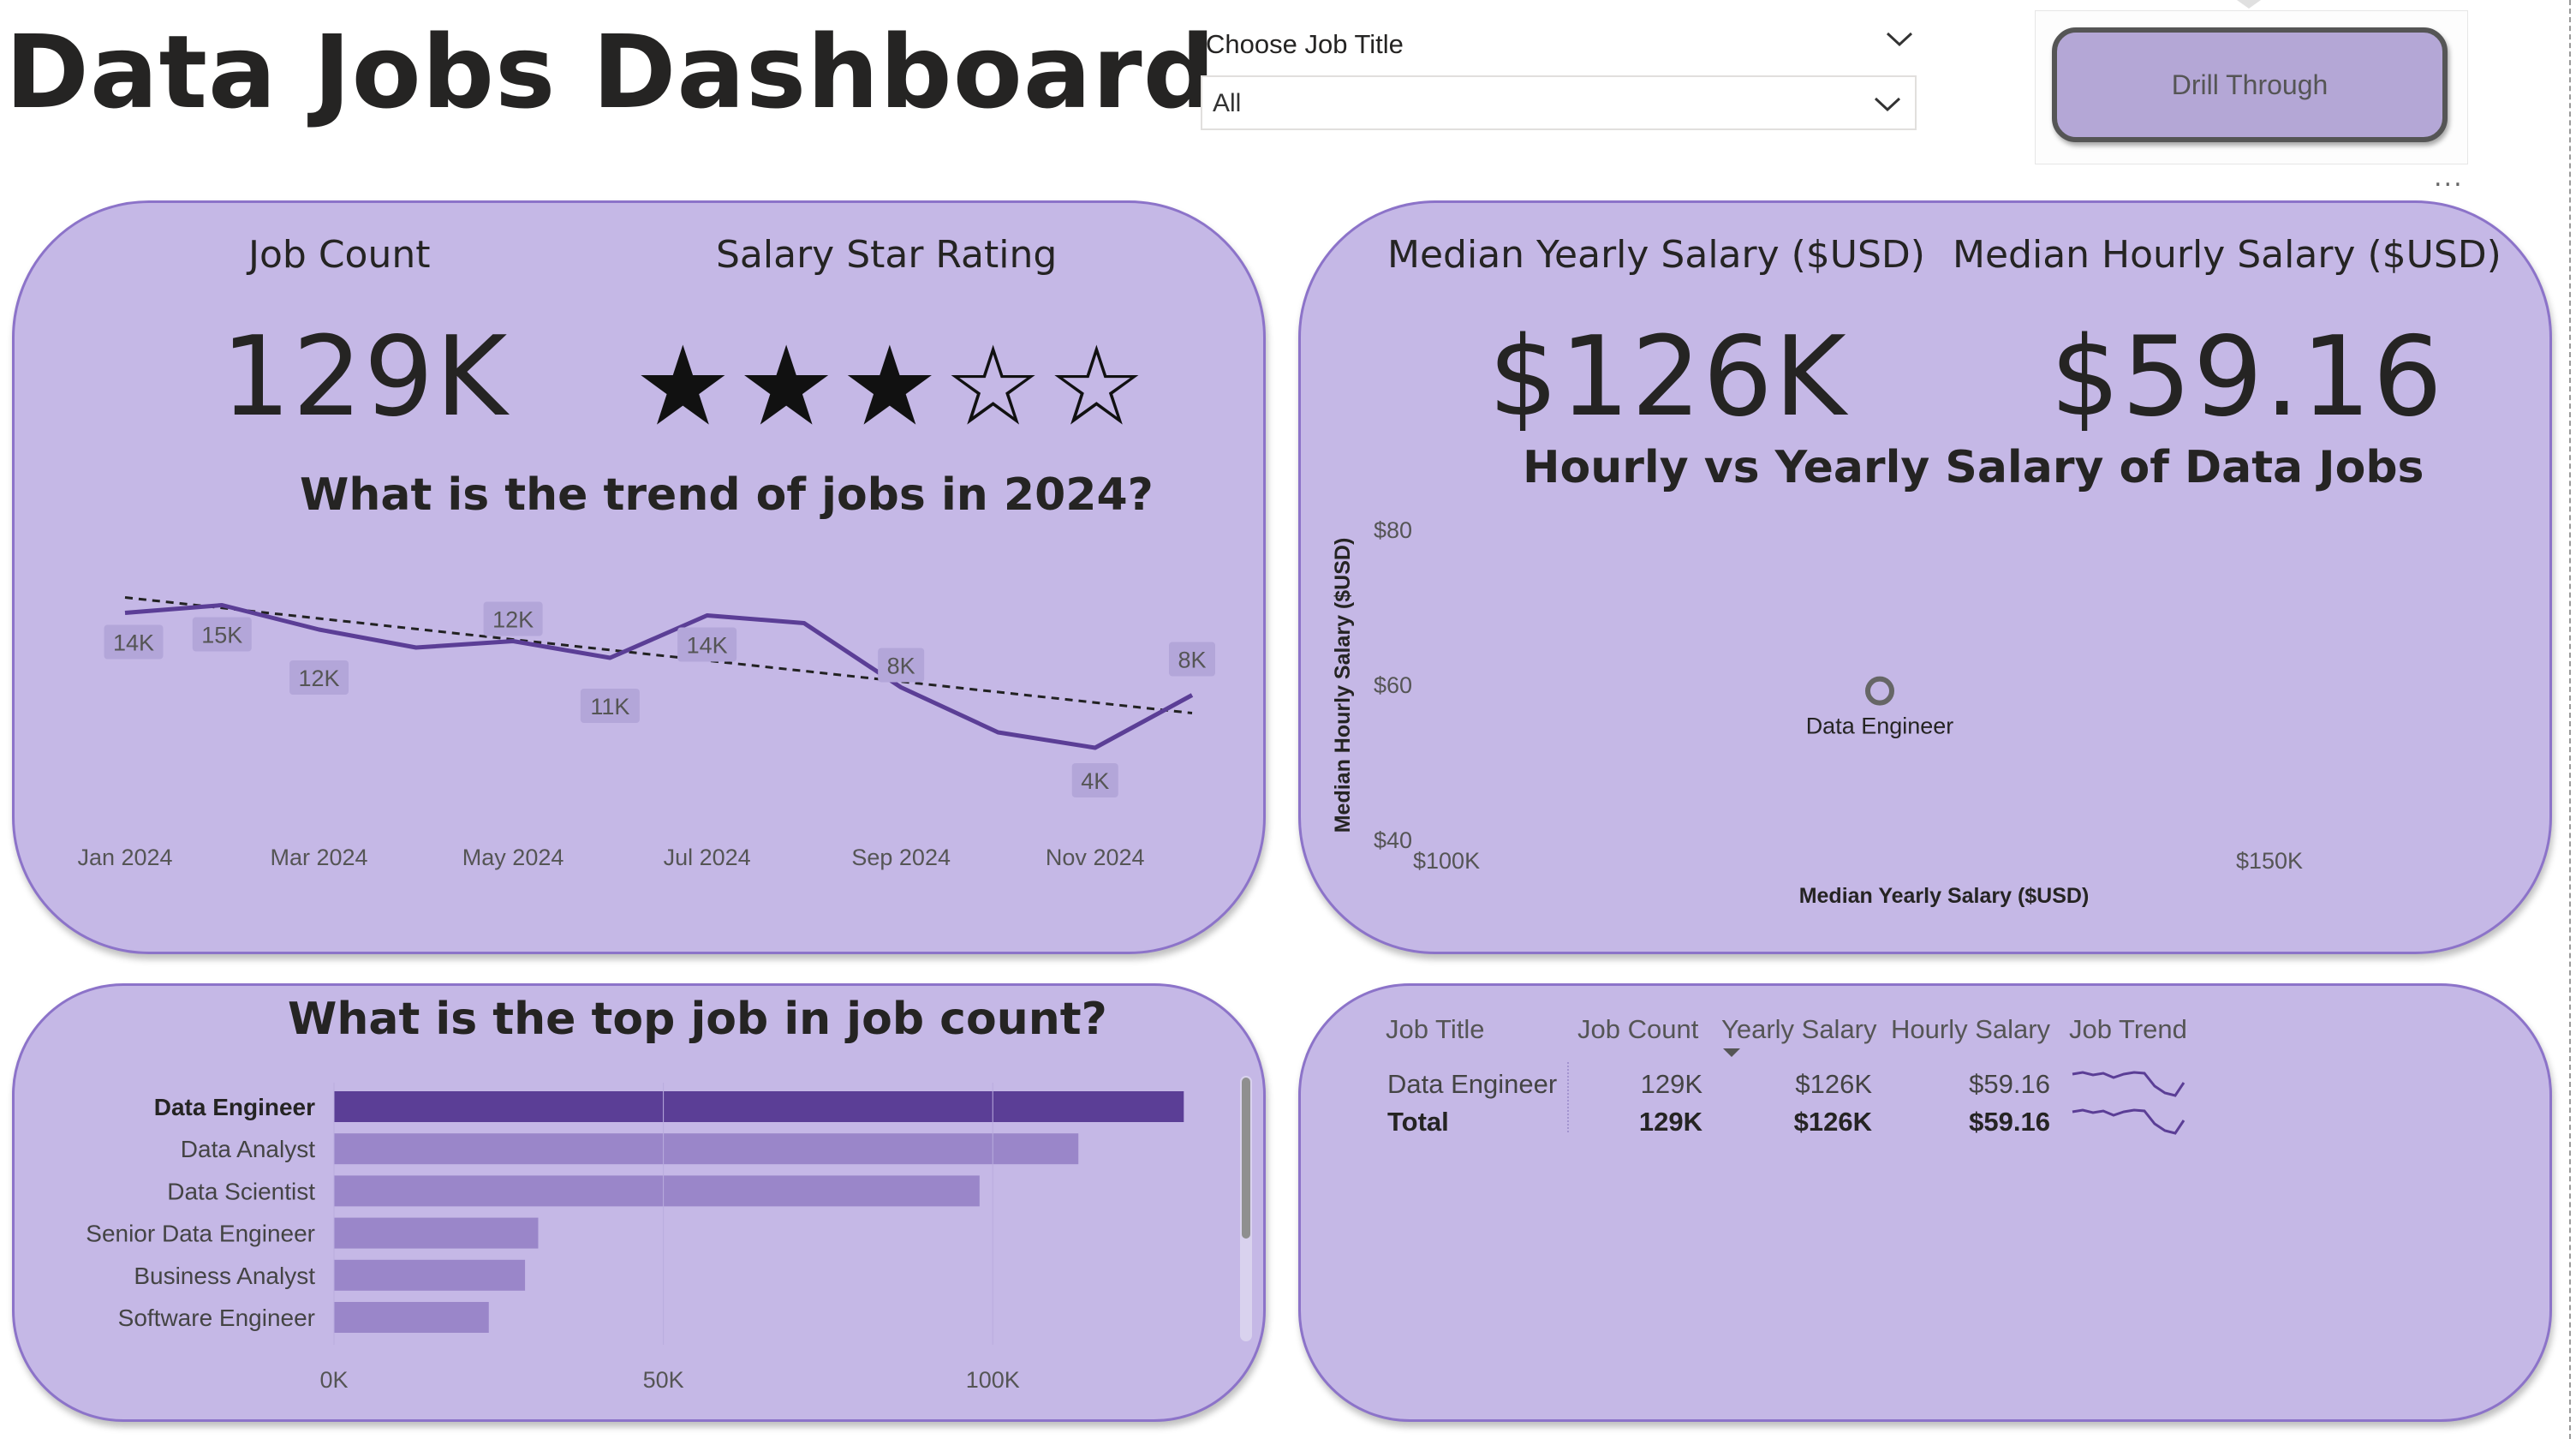 The image size is (2576, 1439). What do you see at coordinates (241, 1191) in the screenshot?
I see `category-label: Data Scientist` at bounding box center [241, 1191].